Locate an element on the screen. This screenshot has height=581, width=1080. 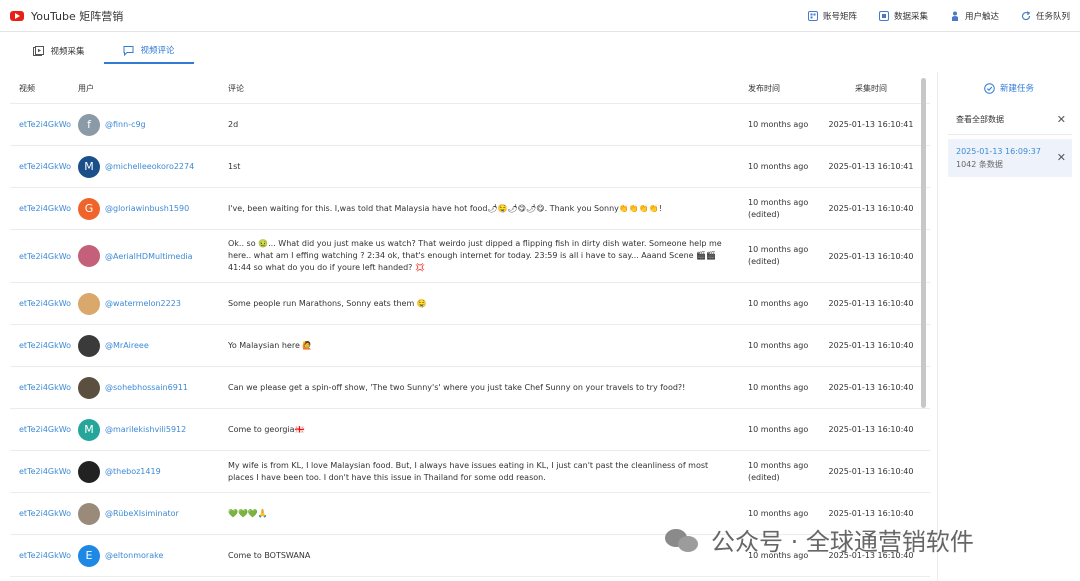
tab-video-comments: 视频评论 is located at coordinates (149, 51).